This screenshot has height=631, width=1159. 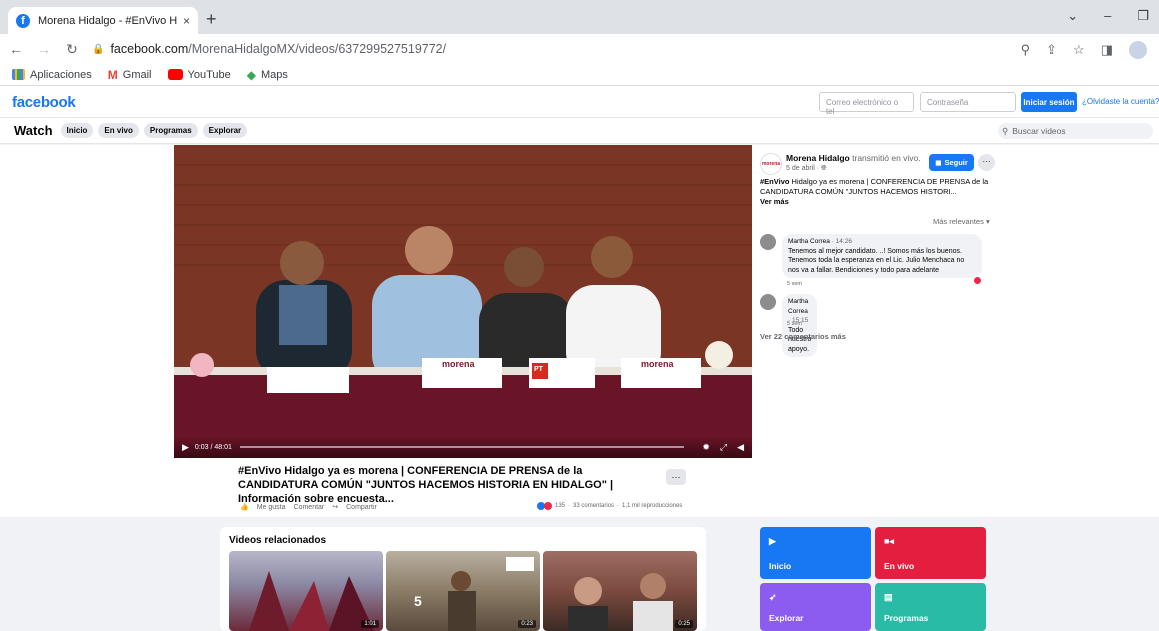 I want to click on side-panel-icon: ◨, so click(x=1107, y=50).